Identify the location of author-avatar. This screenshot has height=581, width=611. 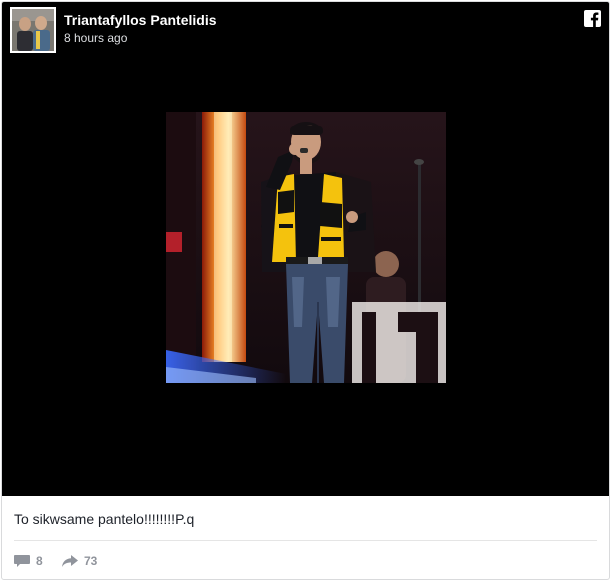
(33, 30).